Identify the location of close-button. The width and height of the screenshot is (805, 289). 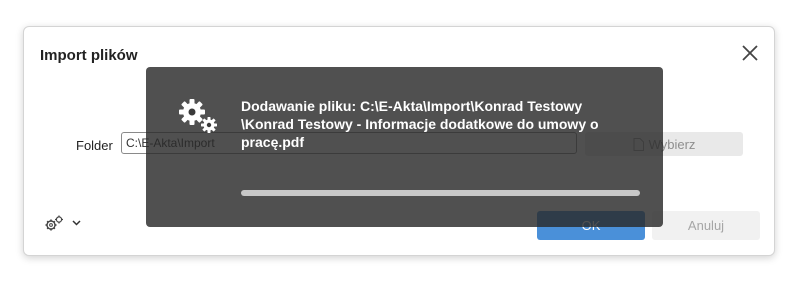
(750, 53).